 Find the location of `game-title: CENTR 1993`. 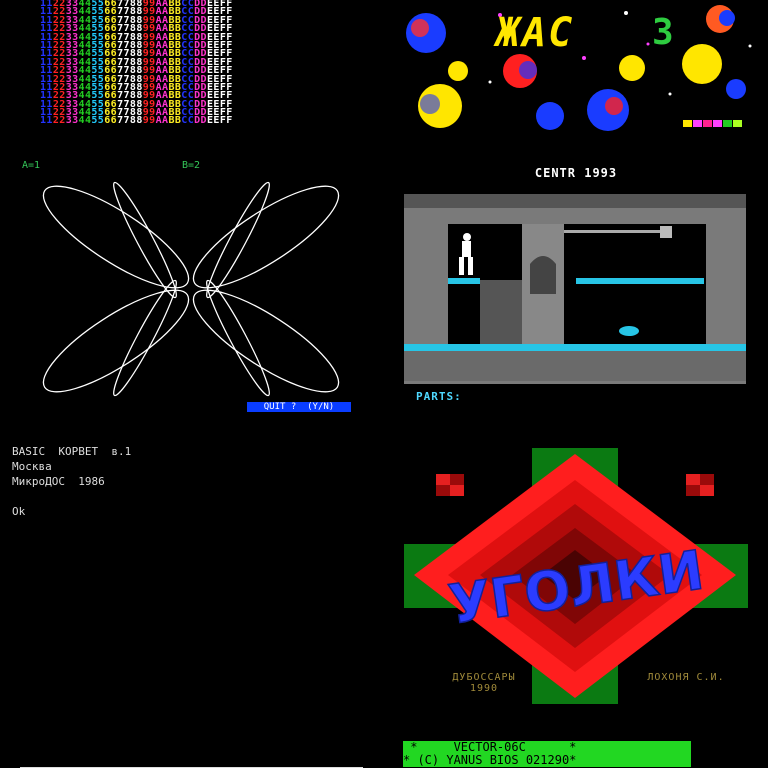

game-title: CENTR 1993 is located at coordinates (576, 173).